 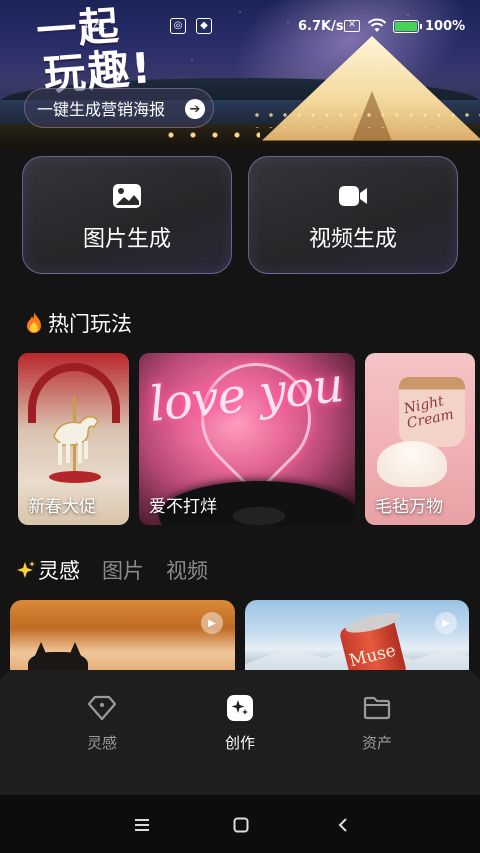 I want to click on tab-label: 灵感, so click(x=59, y=571).